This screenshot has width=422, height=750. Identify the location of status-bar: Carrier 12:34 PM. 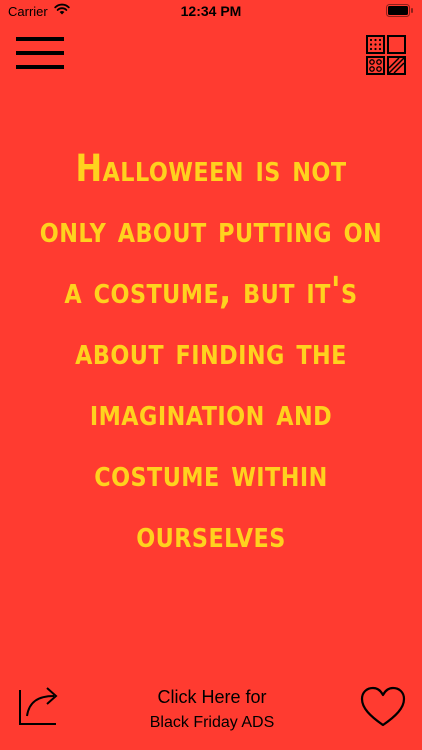
(211, 11).